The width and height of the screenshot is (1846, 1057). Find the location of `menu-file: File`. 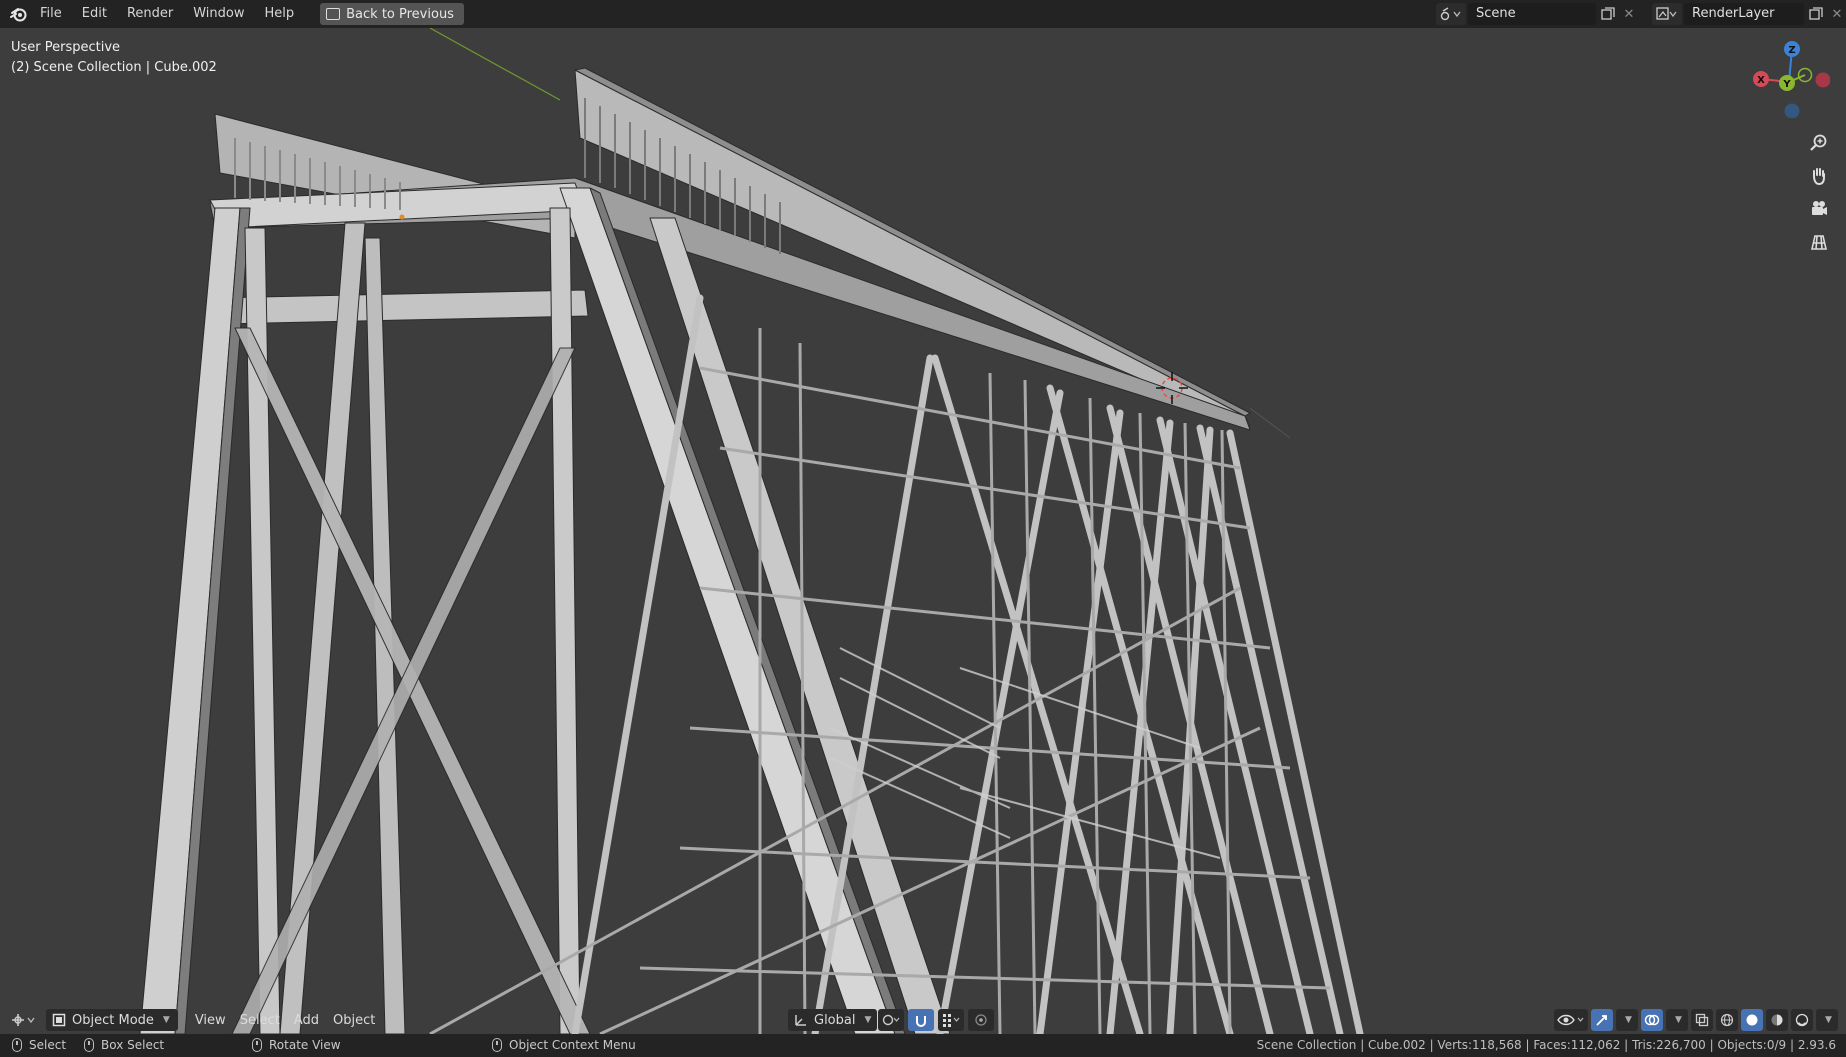

menu-file: File is located at coordinates (51, 14).